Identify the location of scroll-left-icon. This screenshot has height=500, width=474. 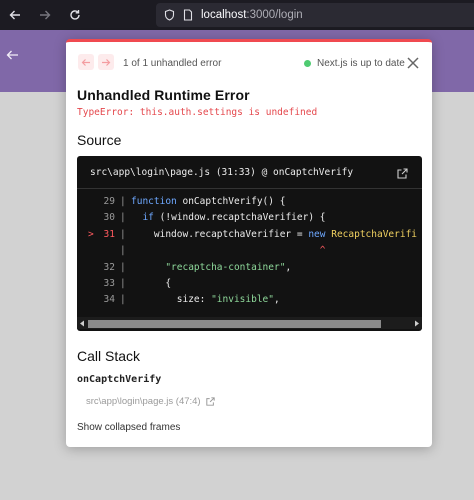
(82, 323).